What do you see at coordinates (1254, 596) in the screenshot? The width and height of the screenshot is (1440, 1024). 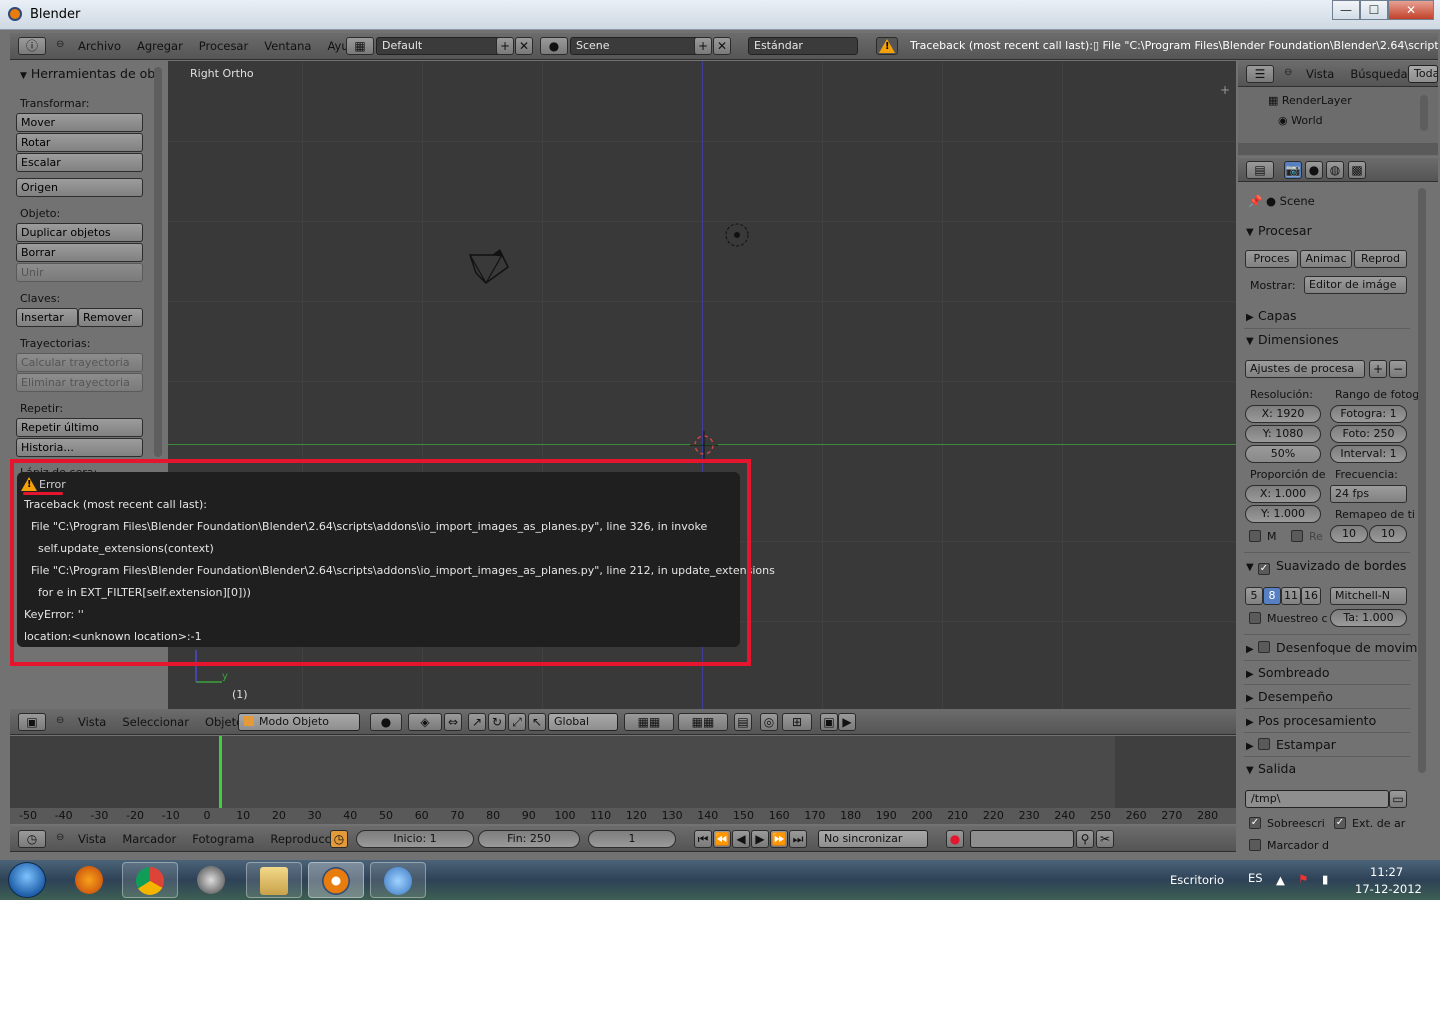 I see `aa-samples-5: 5` at bounding box center [1254, 596].